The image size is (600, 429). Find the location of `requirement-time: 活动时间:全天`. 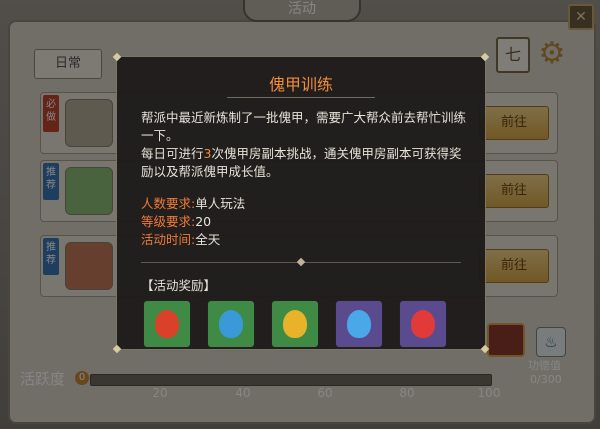

requirement-time: 活动时间:全天 is located at coordinates (180, 238).